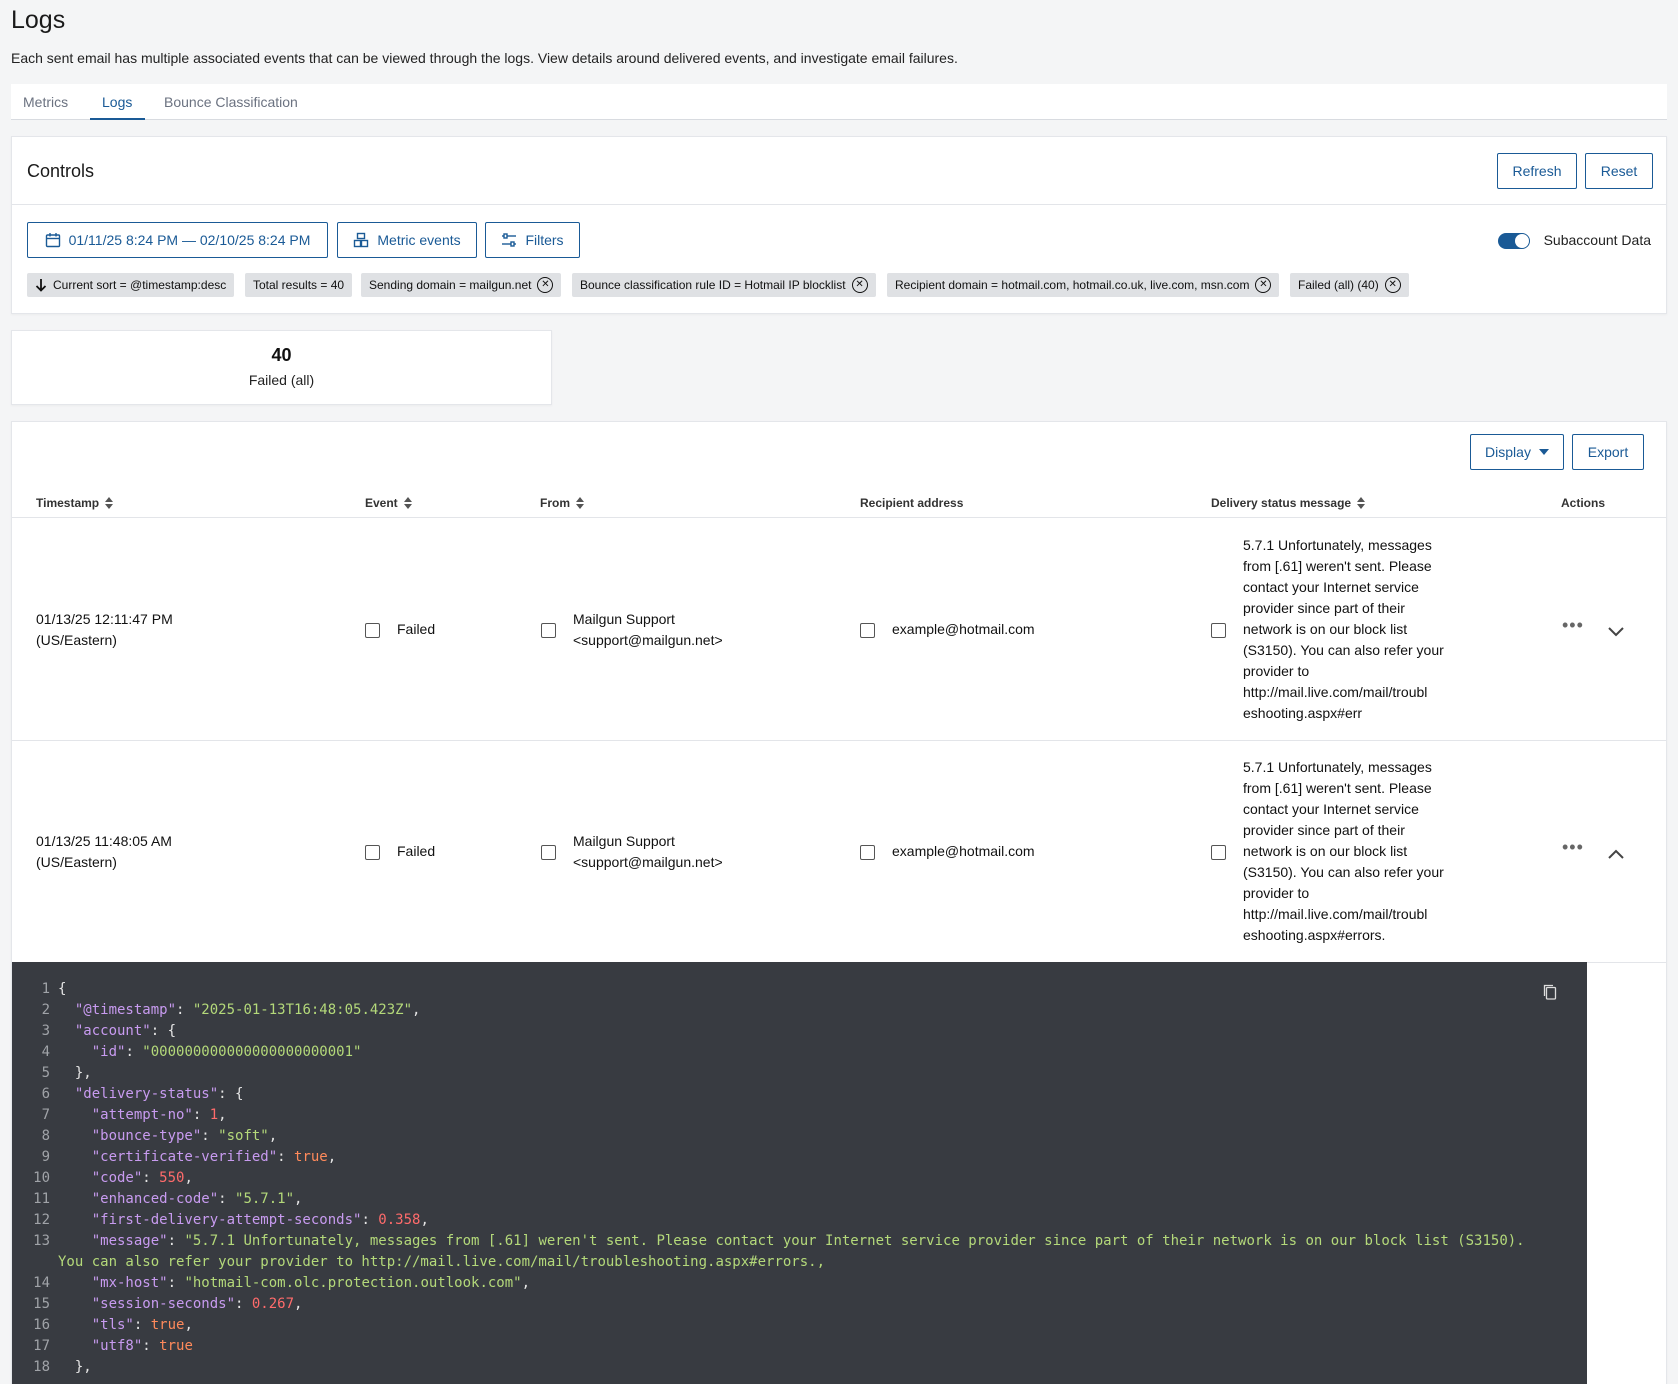 Image resolution: width=1678 pixels, height=1384 pixels. Describe the element at coordinates (1583, 503) in the screenshot. I see `th-actions-label: Actions` at that location.